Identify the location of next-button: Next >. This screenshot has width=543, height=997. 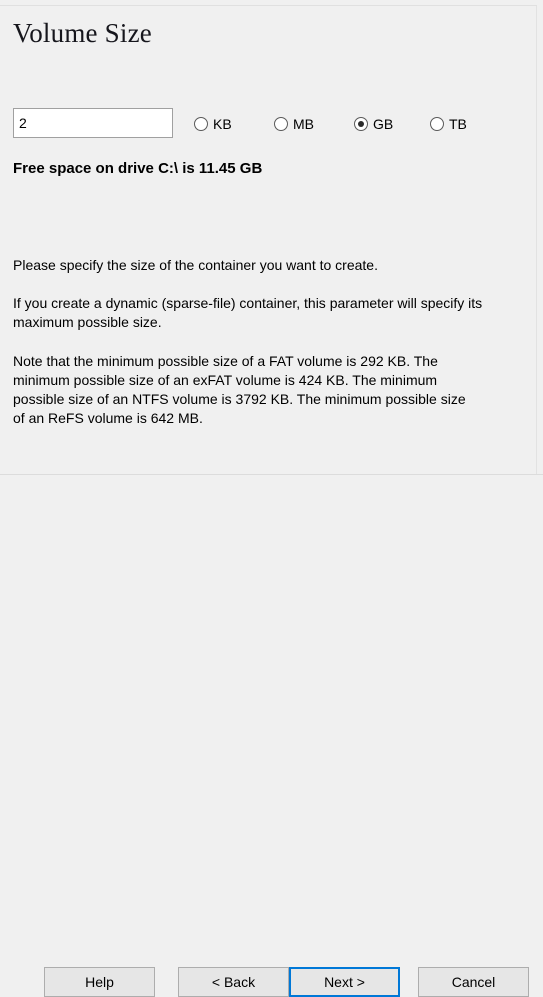
(344, 982).